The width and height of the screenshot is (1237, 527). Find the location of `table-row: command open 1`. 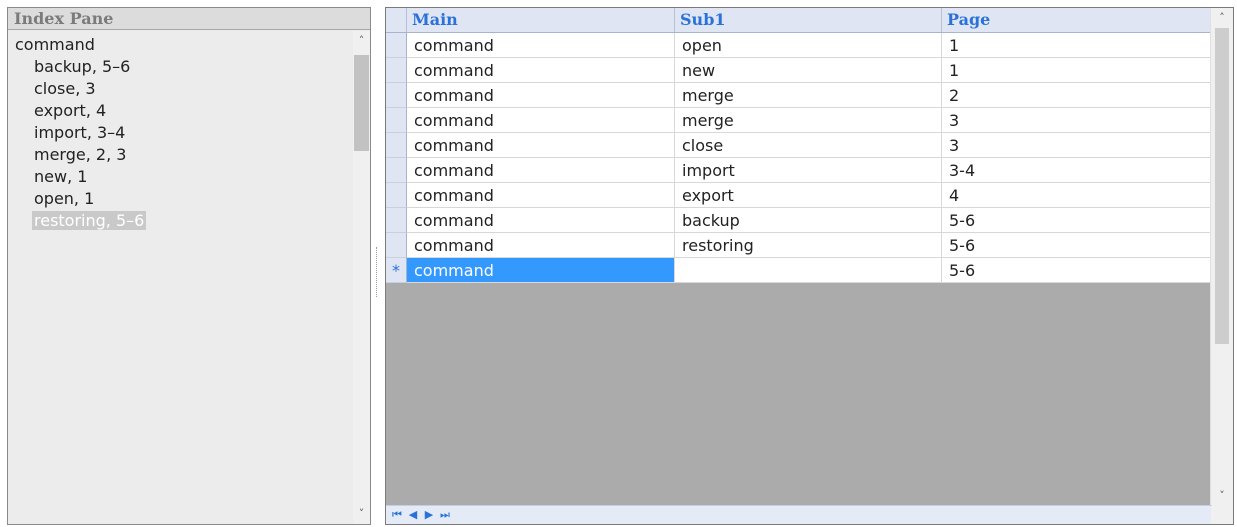

table-row: command open 1 is located at coordinates (799, 45).